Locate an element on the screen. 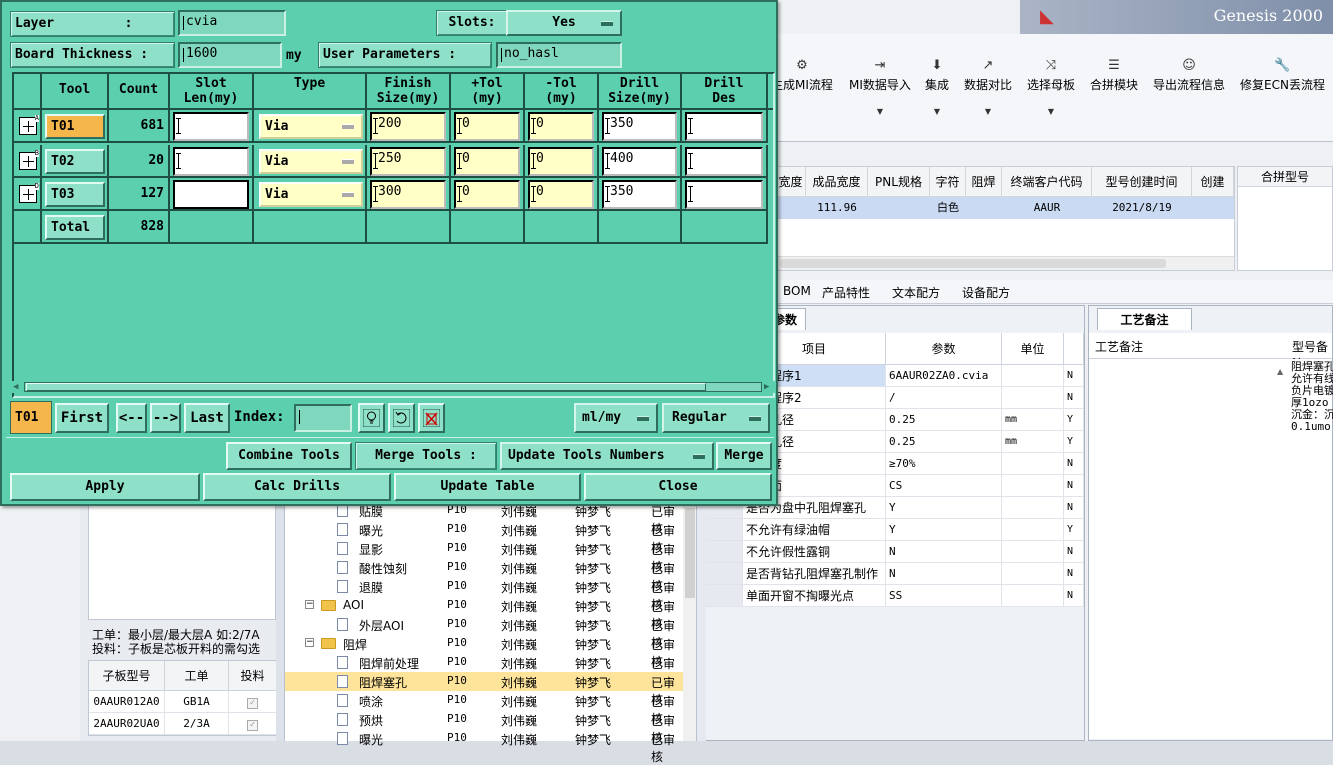  tree-item: 显影 P10 刘伟巍 钟梦飞 已审核 is located at coordinates (484, 556).